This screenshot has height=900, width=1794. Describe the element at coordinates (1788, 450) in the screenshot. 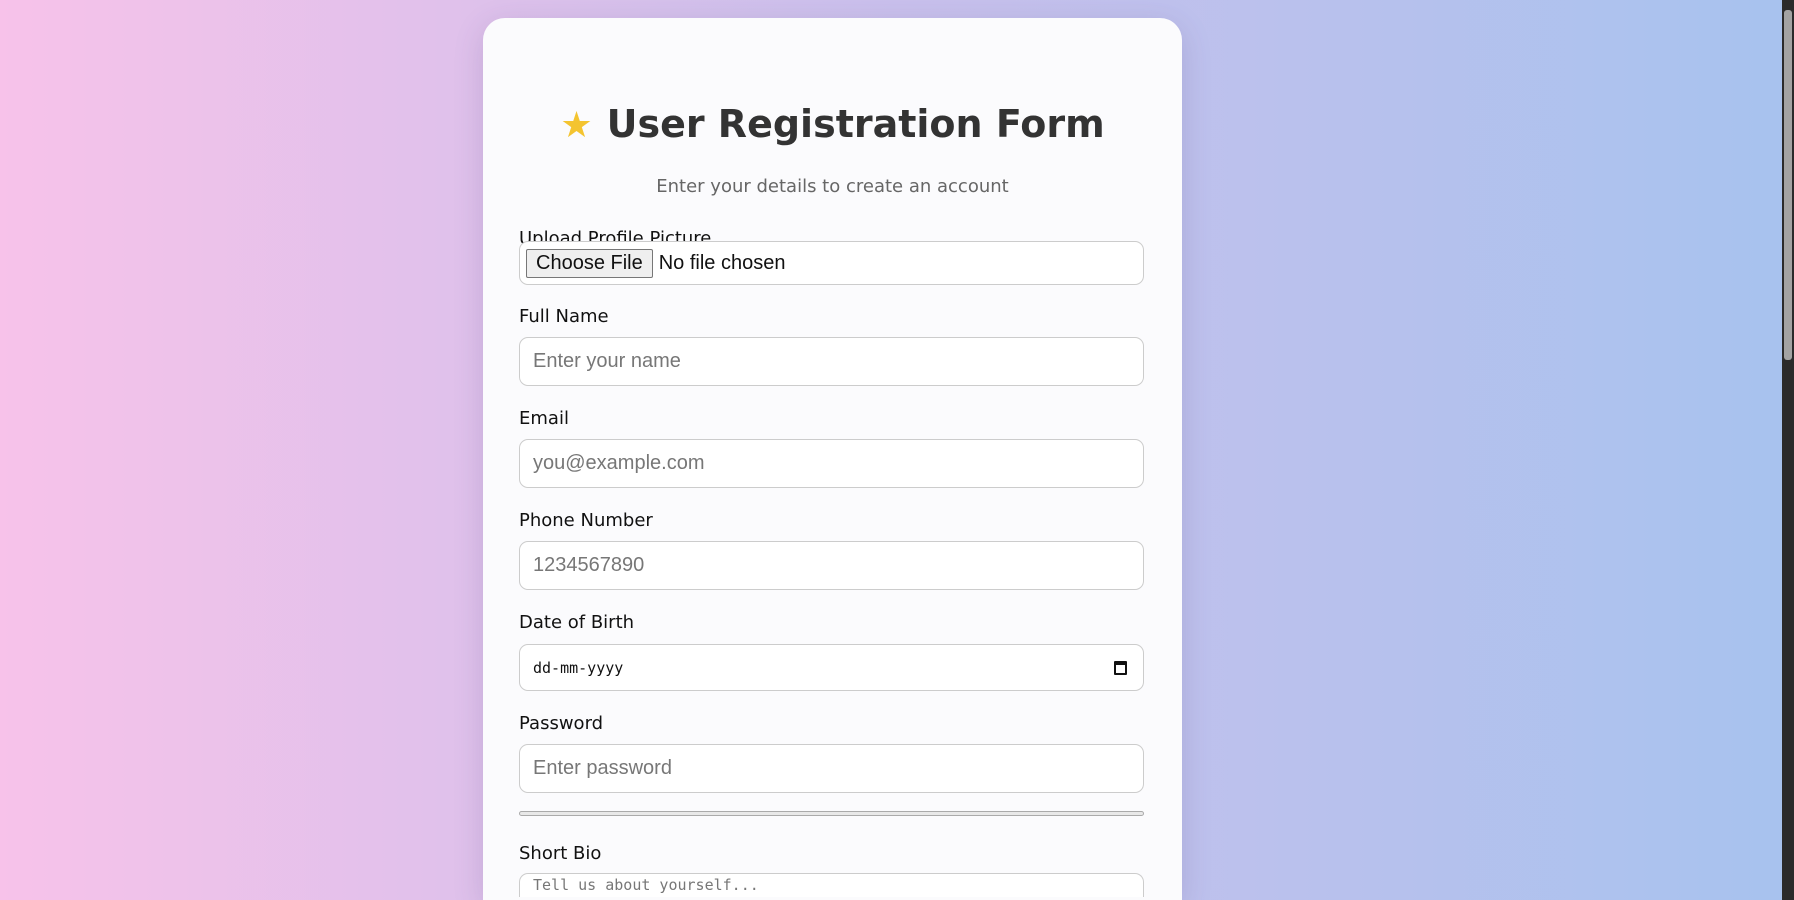

I see `scrollbar` at that location.